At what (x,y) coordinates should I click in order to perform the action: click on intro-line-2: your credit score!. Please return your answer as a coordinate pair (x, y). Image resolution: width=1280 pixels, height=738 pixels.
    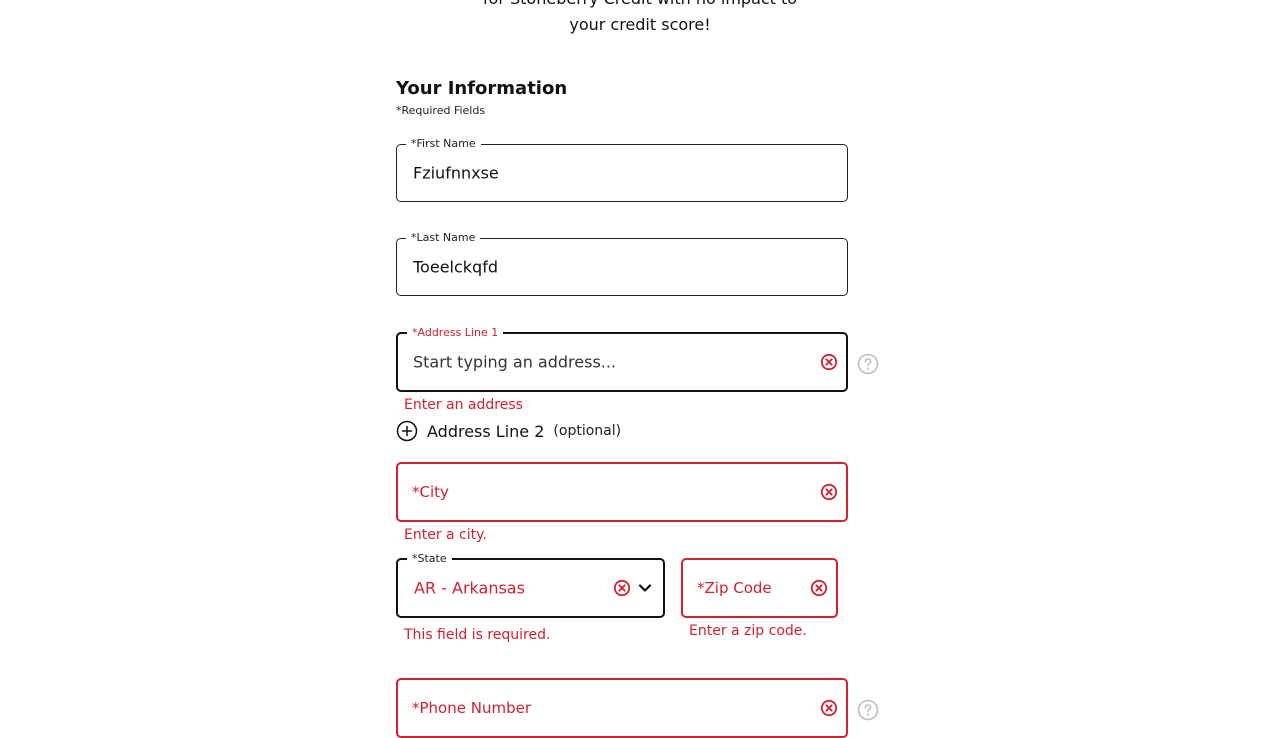
    Looking at the image, I should click on (640, 24).